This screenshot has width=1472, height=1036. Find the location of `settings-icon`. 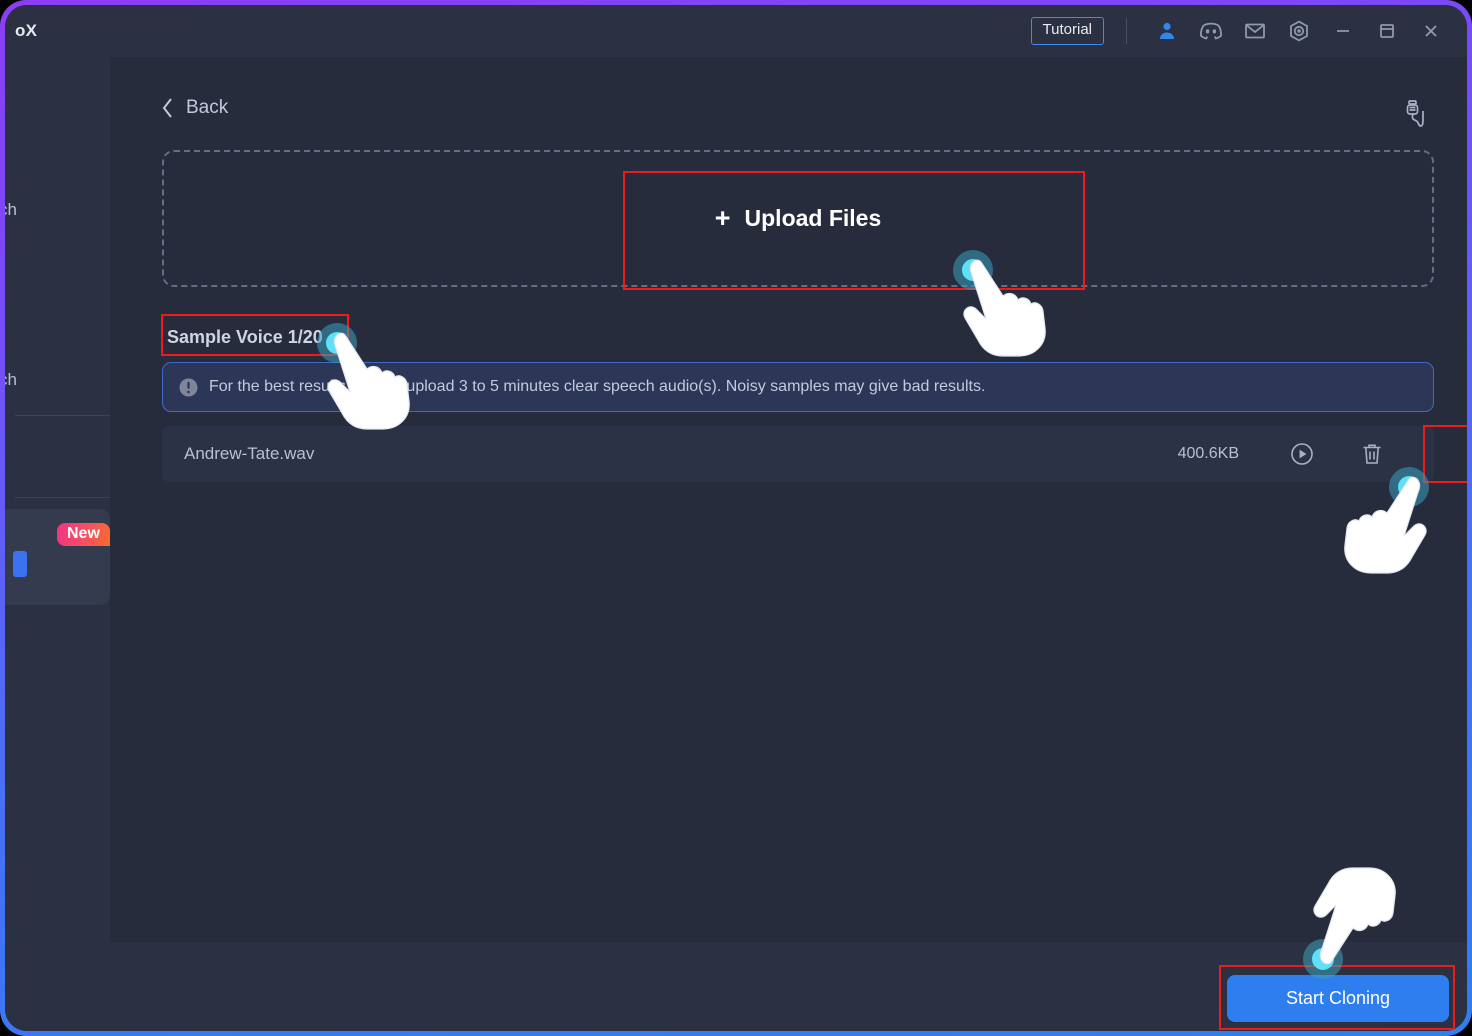

settings-icon is located at coordinates (1299, 31).